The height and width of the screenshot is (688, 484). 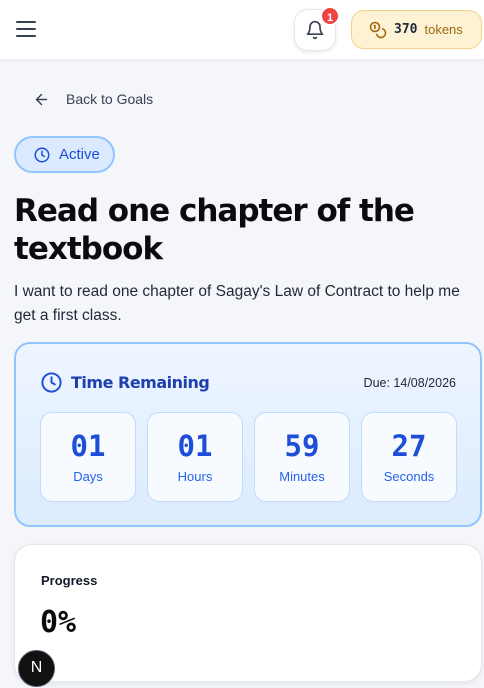 I want to click on countdown-seconds-value: 27, so click(x=409, y=446).